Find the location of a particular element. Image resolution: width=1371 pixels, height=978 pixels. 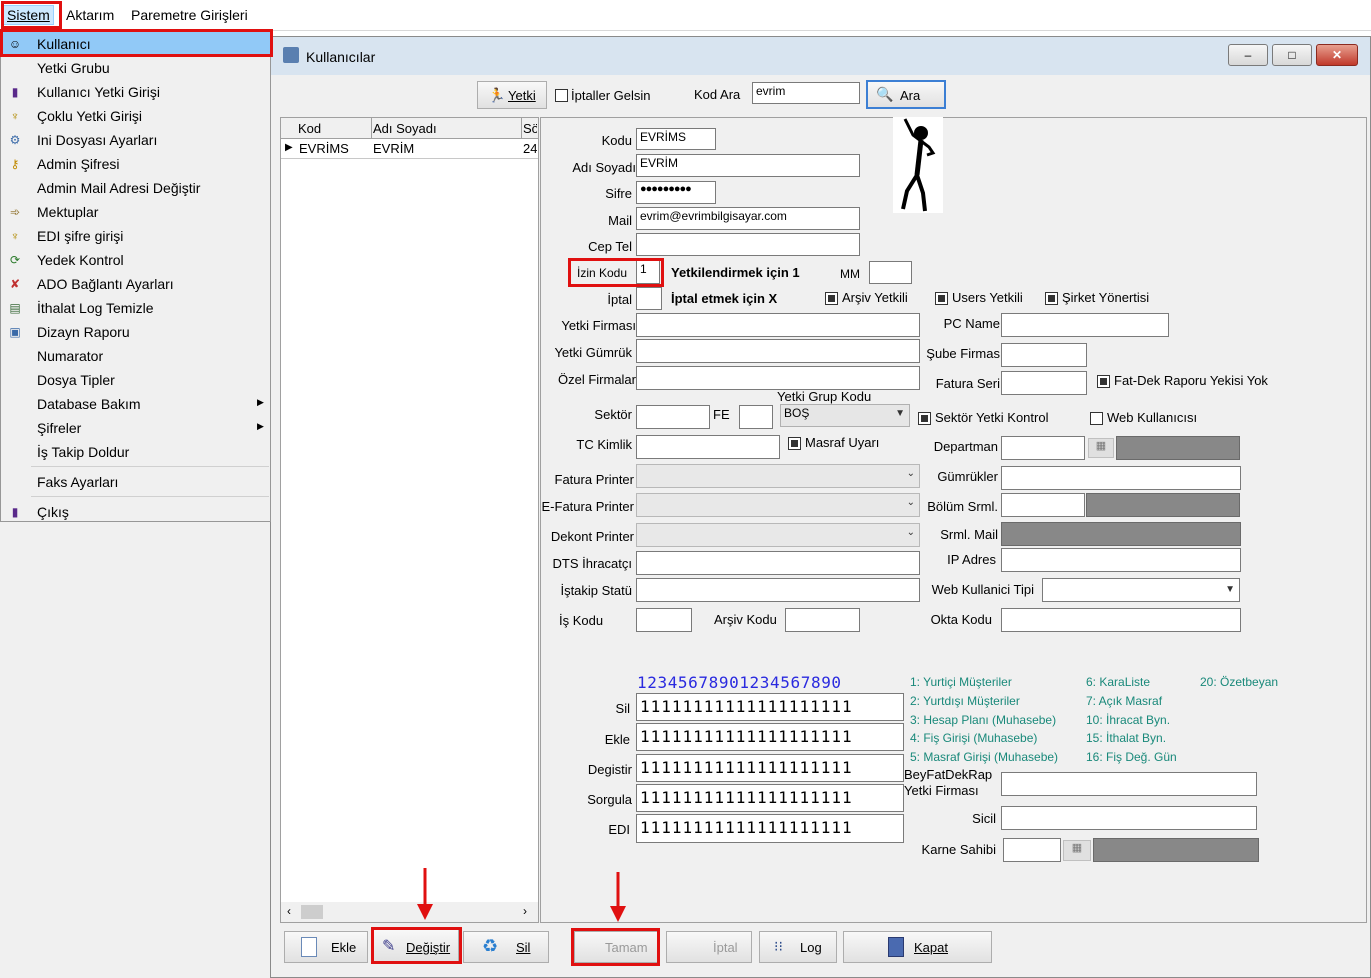

ip-adres-input is located at coordinates (1121, 560).